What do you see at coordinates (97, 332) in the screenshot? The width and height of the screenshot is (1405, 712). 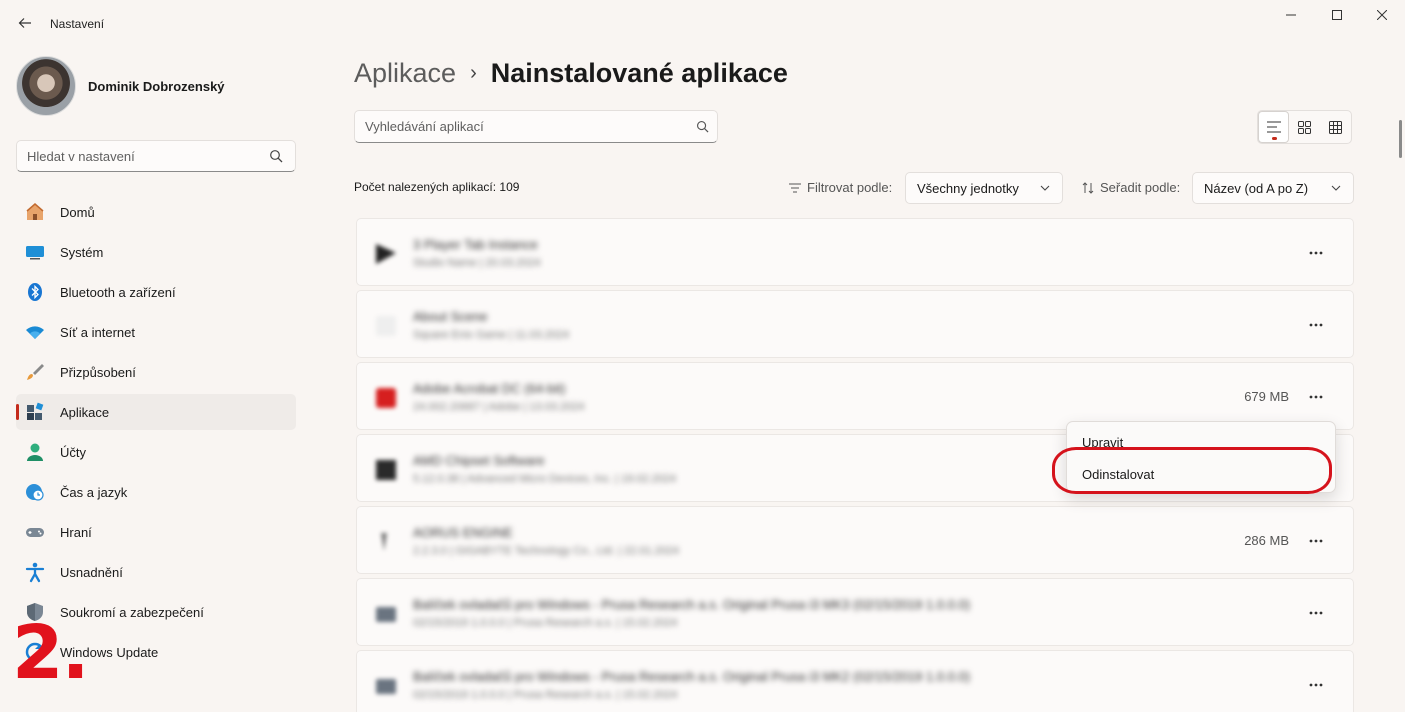 I see `sidebar-item-label: Síť a internet` at bounding box center [97, 332].